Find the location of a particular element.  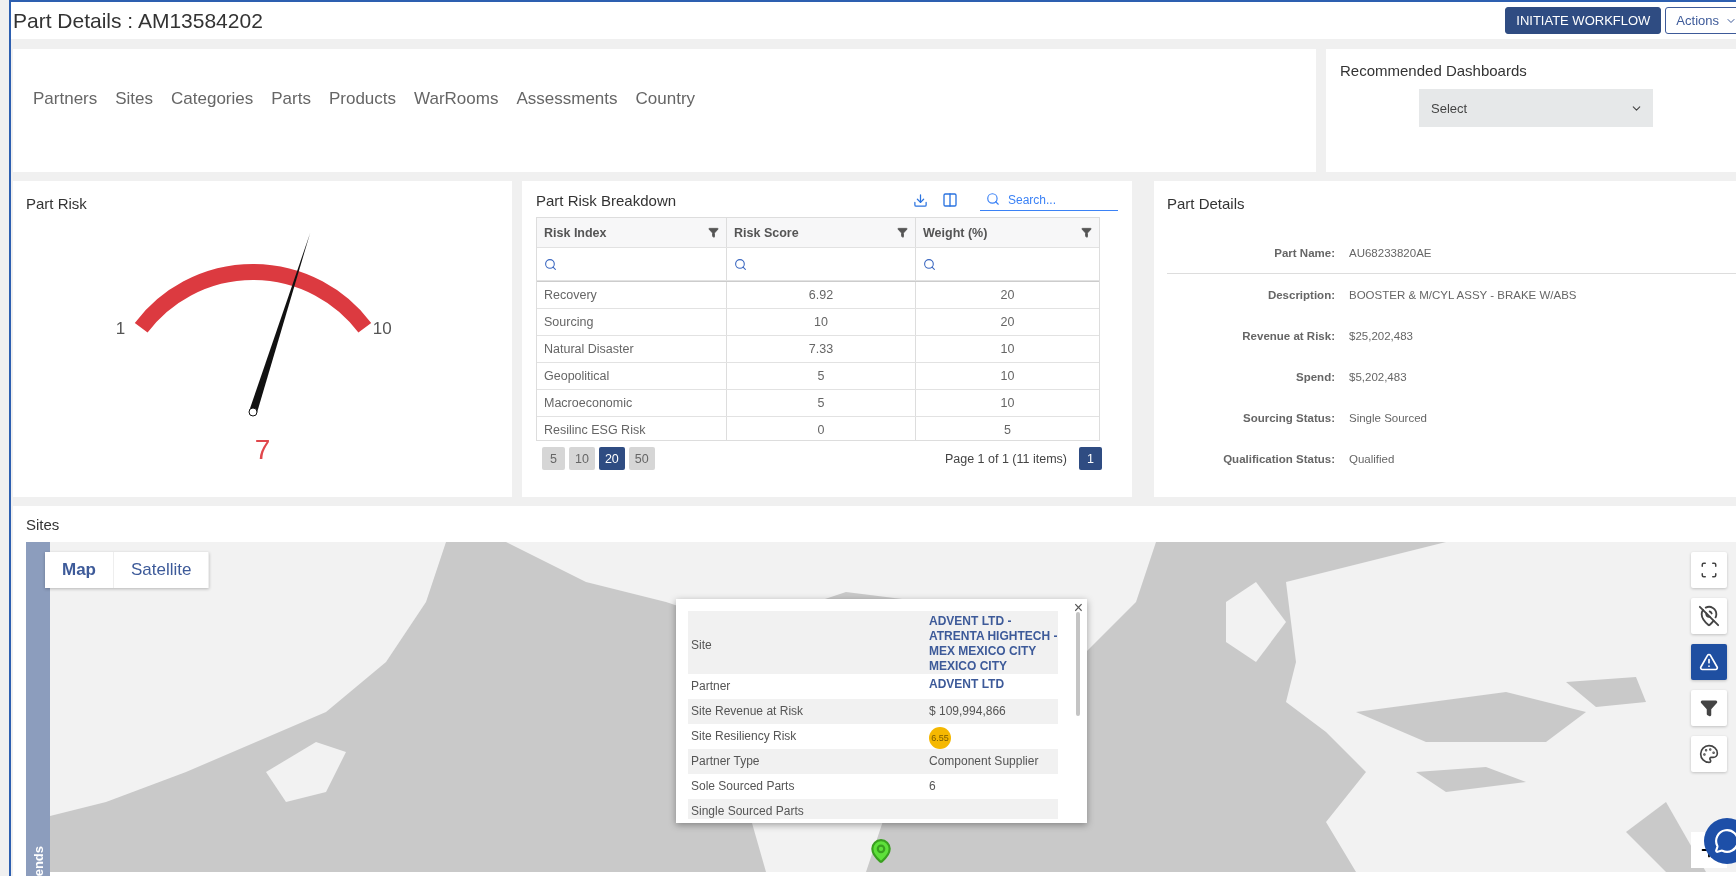

table-cell: 0 is located at coordinates (821, 428).